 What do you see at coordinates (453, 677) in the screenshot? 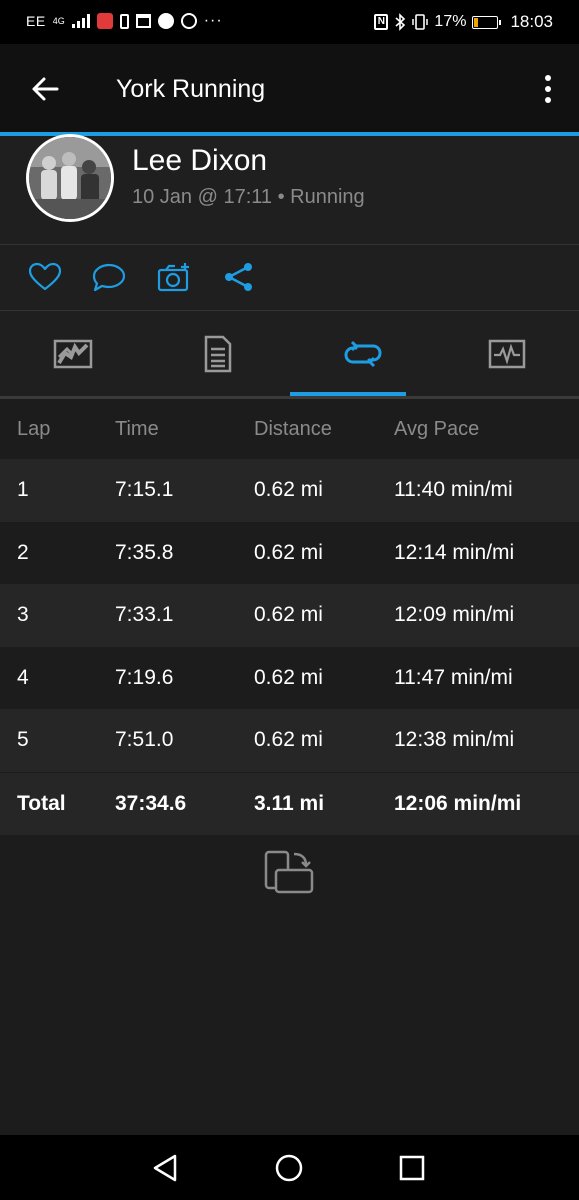
I see `lap-avg-pace: 11:47 min/mi` at bounding box center [453, 677].